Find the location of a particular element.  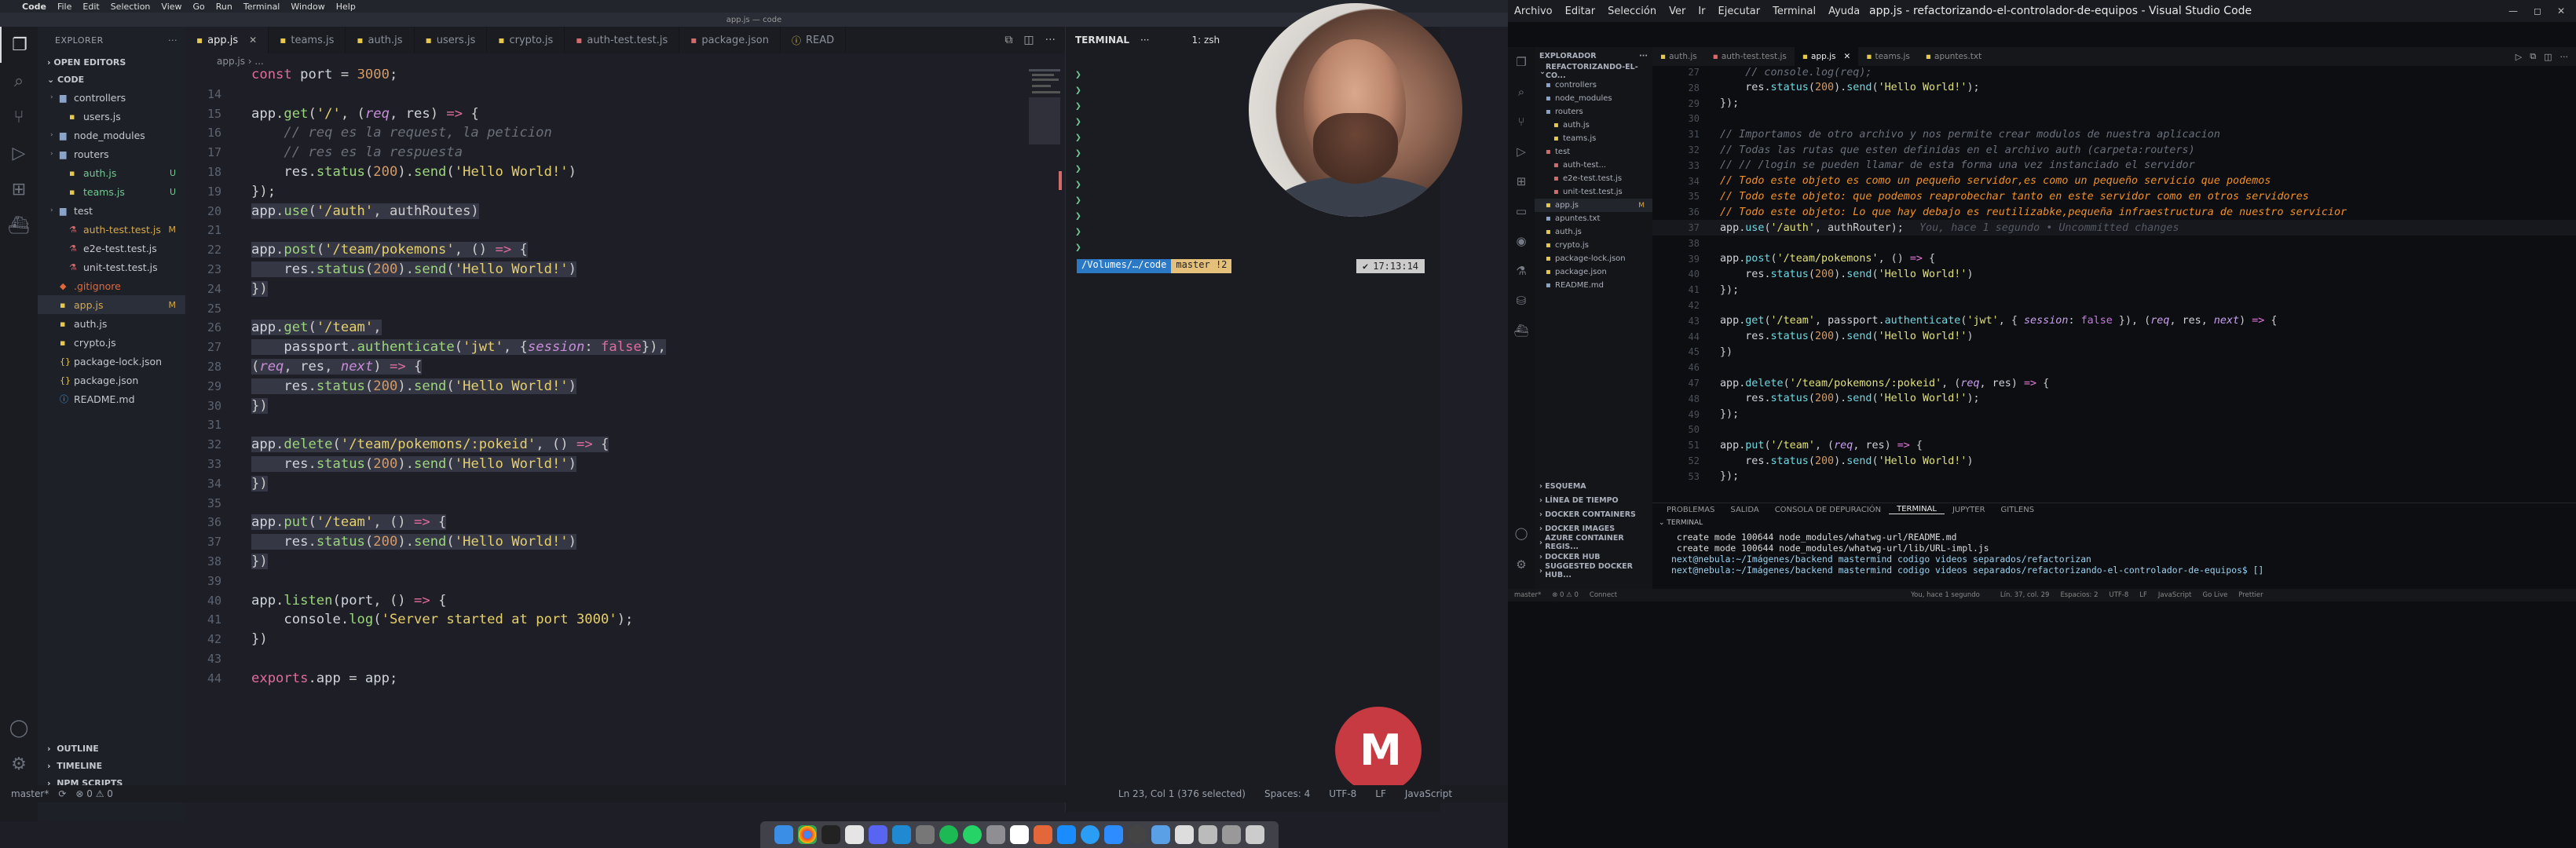

database-icon: ⛁ is located at coordinates (1522, 301).